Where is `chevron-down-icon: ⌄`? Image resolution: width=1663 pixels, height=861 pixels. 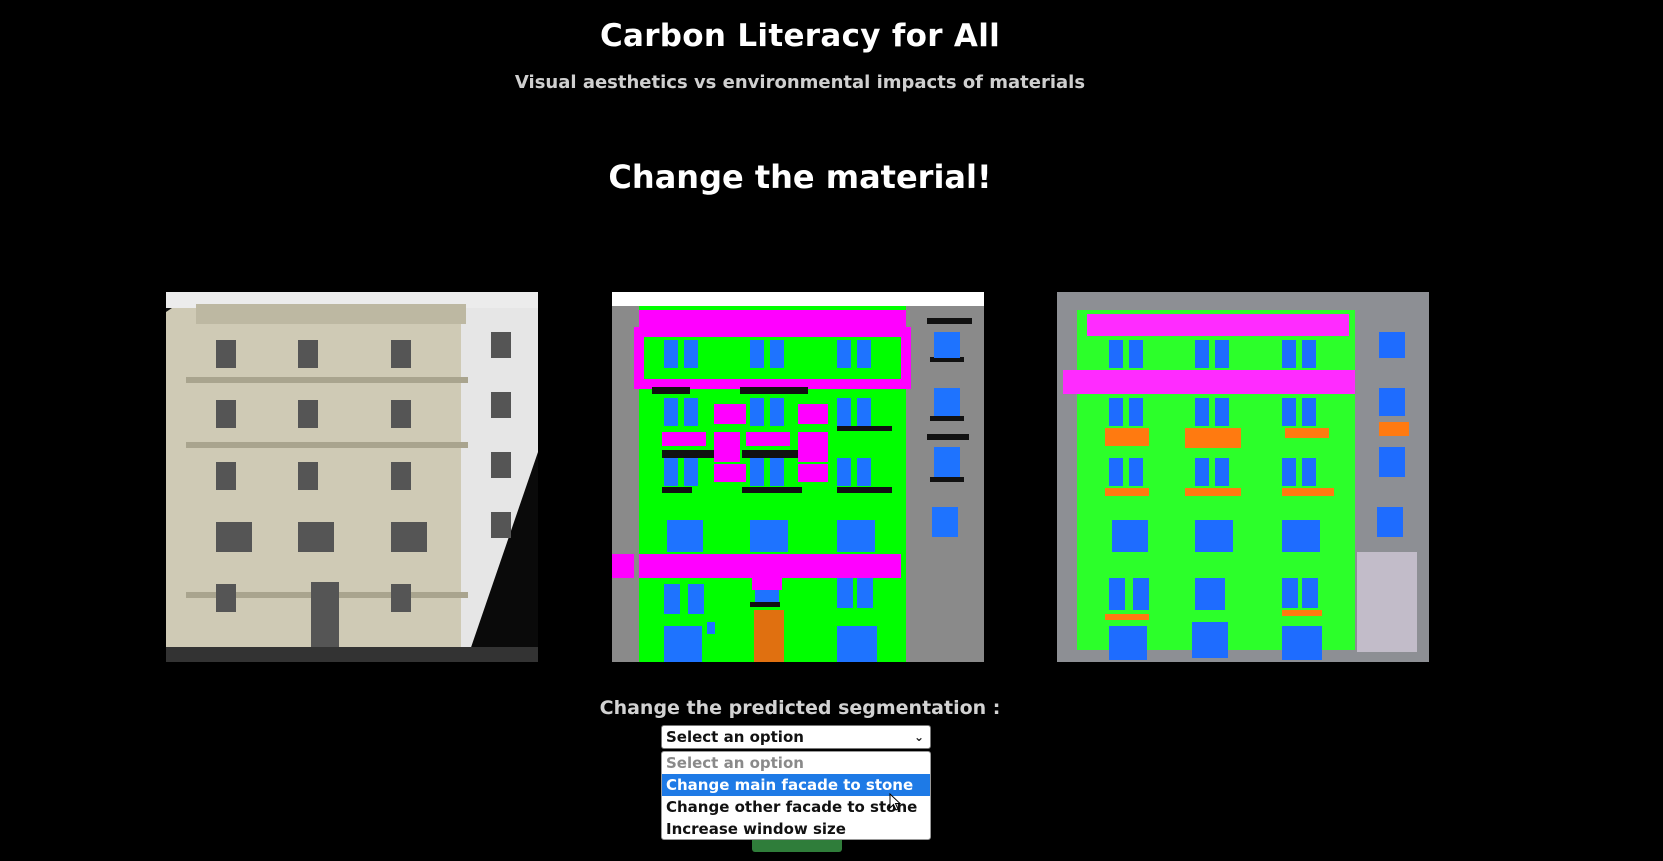 chevron-down-icon: ⌄ is located at coordinates (918, 737).